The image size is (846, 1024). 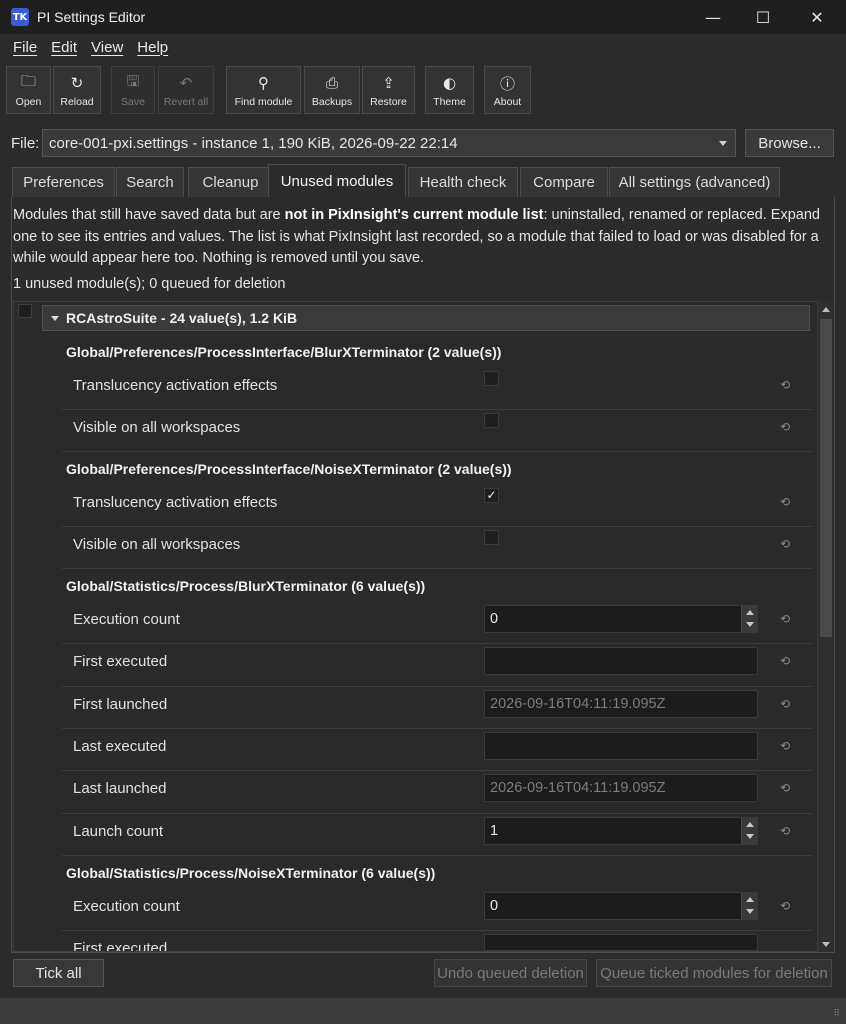 What do you see at coordinates (20, 17) in the screenshot?
I see `app-logo-icon: TK` at bounding box center [20, 17].